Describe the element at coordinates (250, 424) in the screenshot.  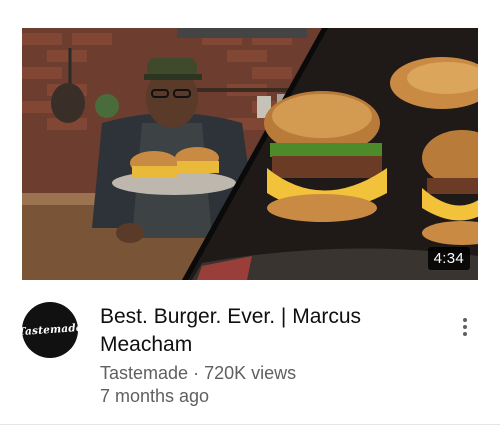
I see `card-divider` at that location.